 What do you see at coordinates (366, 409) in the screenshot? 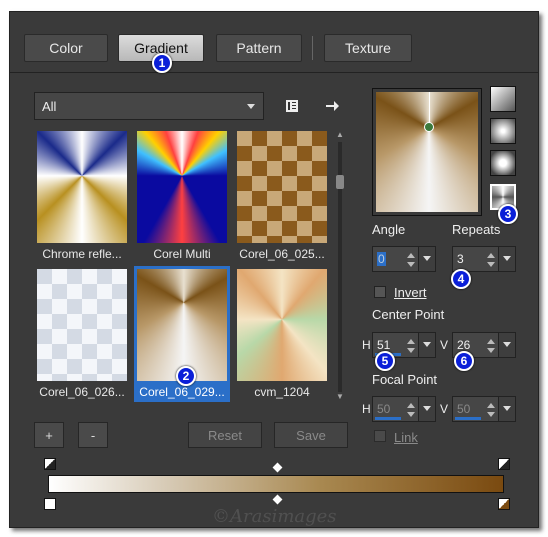
I see `focal-h-label: H` at bounding box center [366, 409].